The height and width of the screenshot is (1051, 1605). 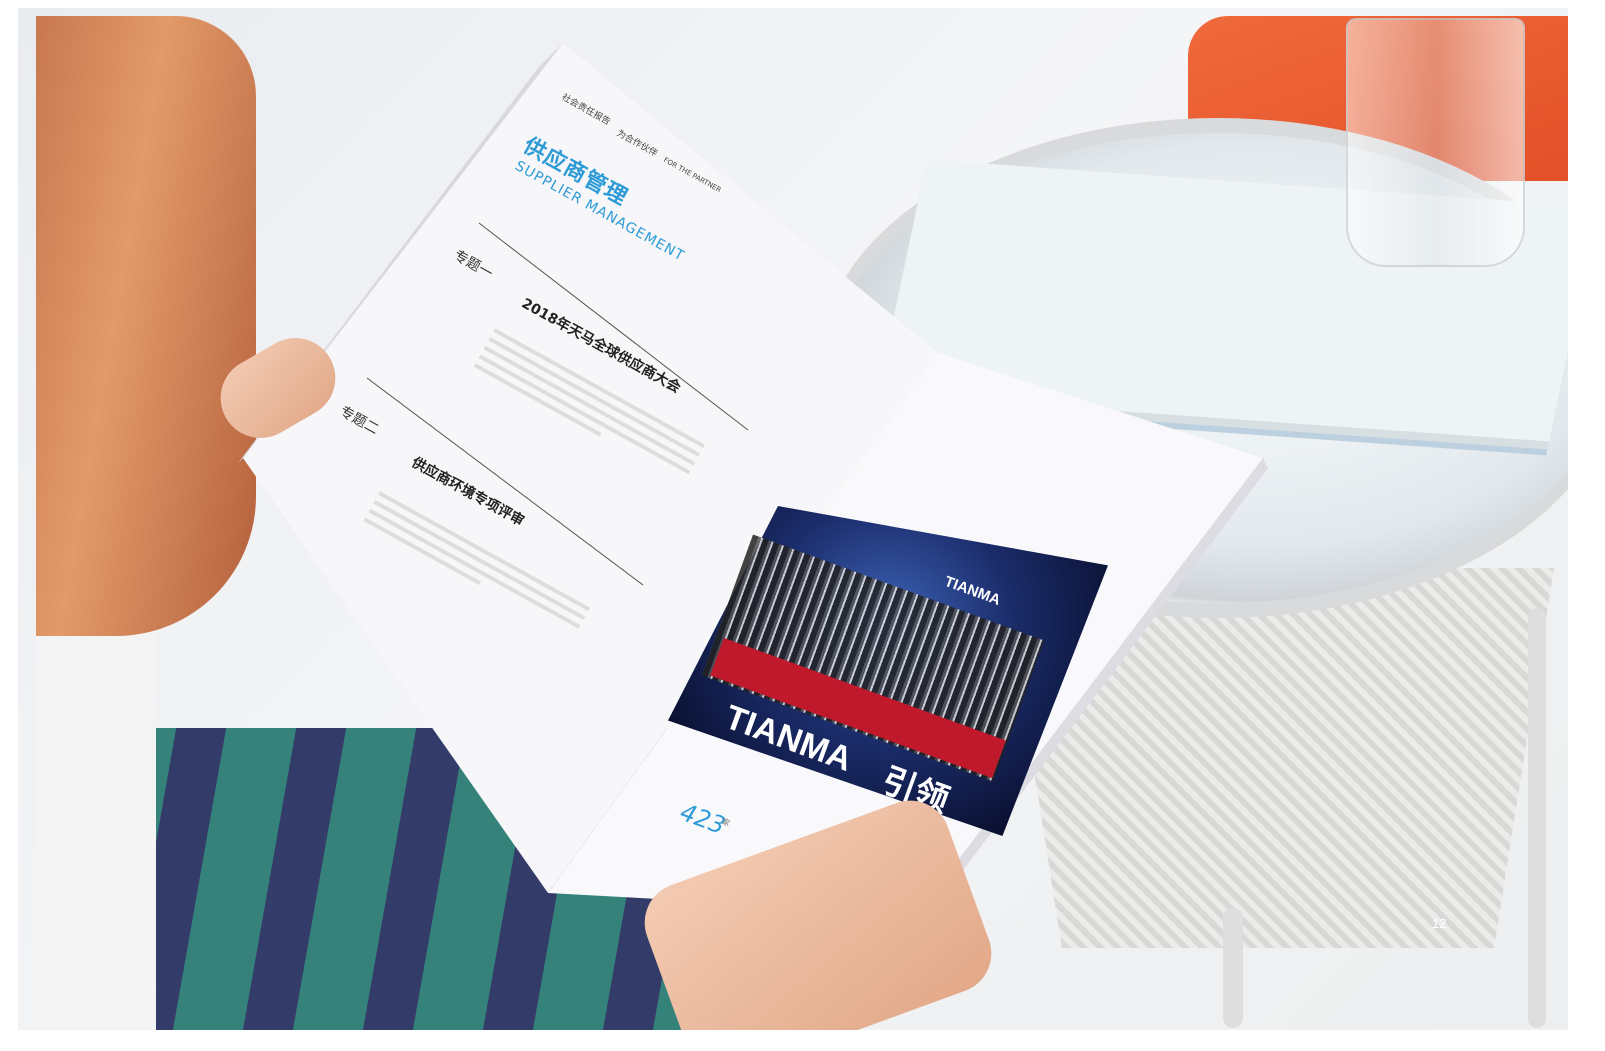 What do you see at coordinates (1439, 923) in the screenshot?
I see `page-number: 12` at bounding box center [1439, 923].